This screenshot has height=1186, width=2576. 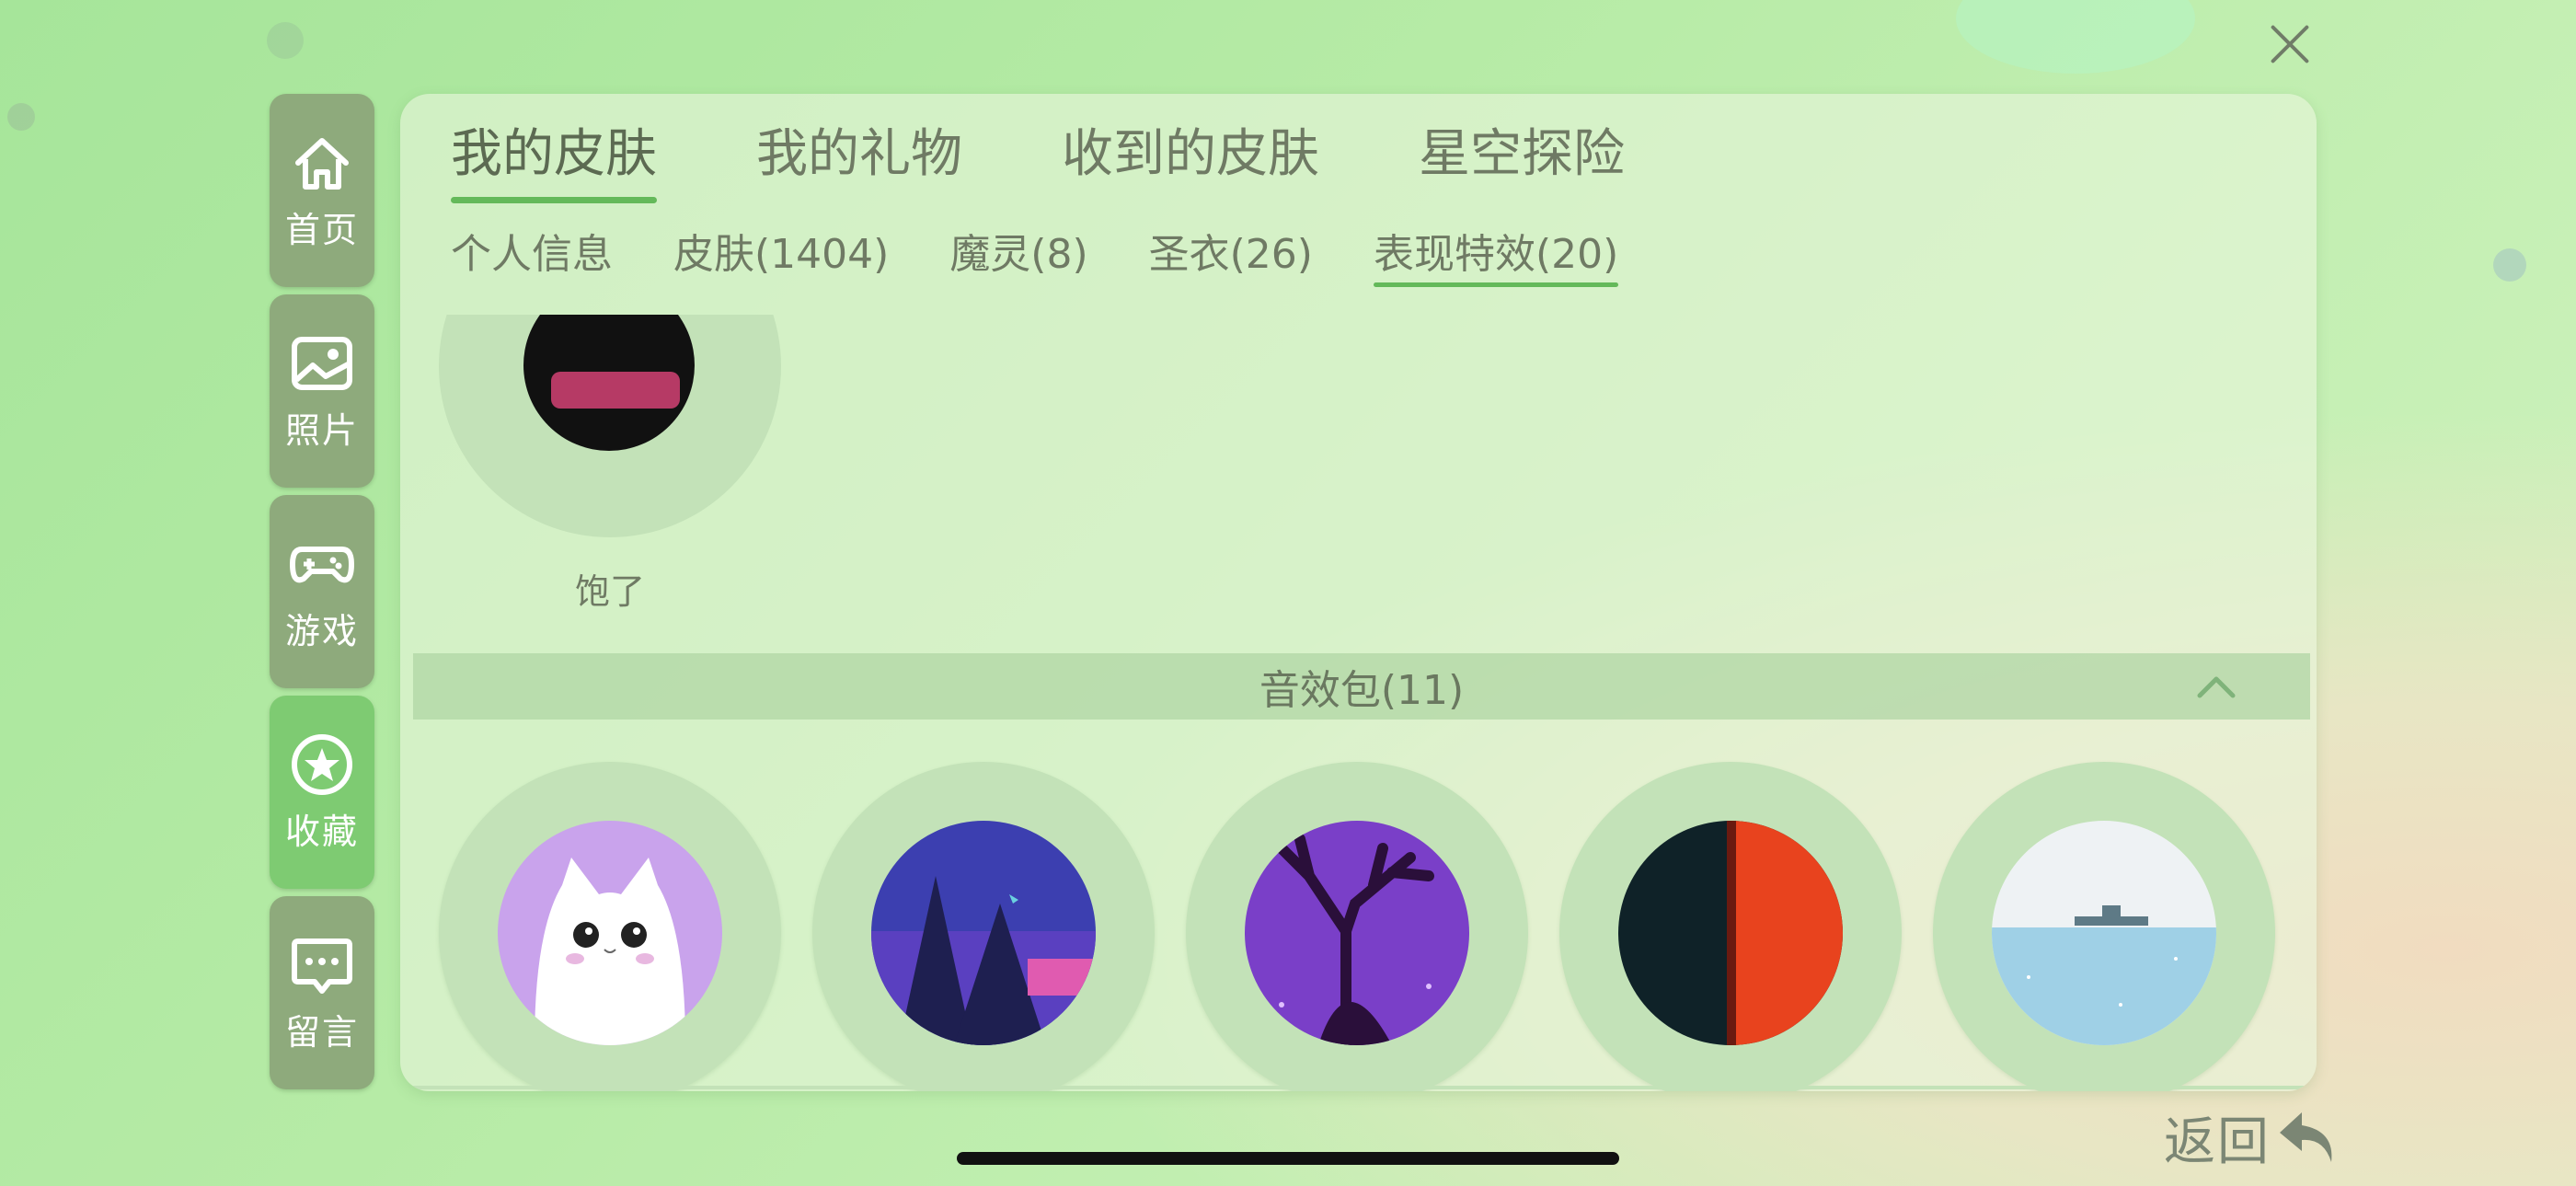 I want to click on star-icon, so click(x=322, y=764).